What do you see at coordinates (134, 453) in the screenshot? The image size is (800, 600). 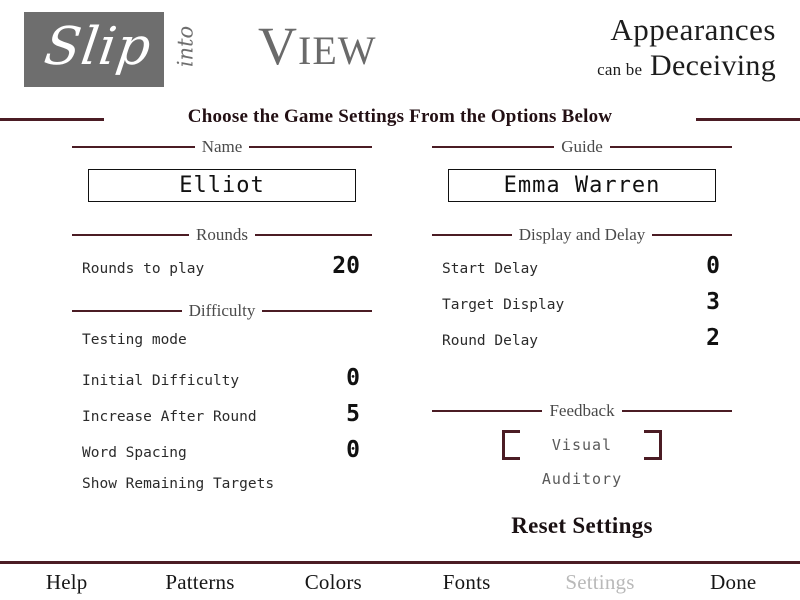 I see `setting-label: Word Spacing` at bounding box center [134, 453].